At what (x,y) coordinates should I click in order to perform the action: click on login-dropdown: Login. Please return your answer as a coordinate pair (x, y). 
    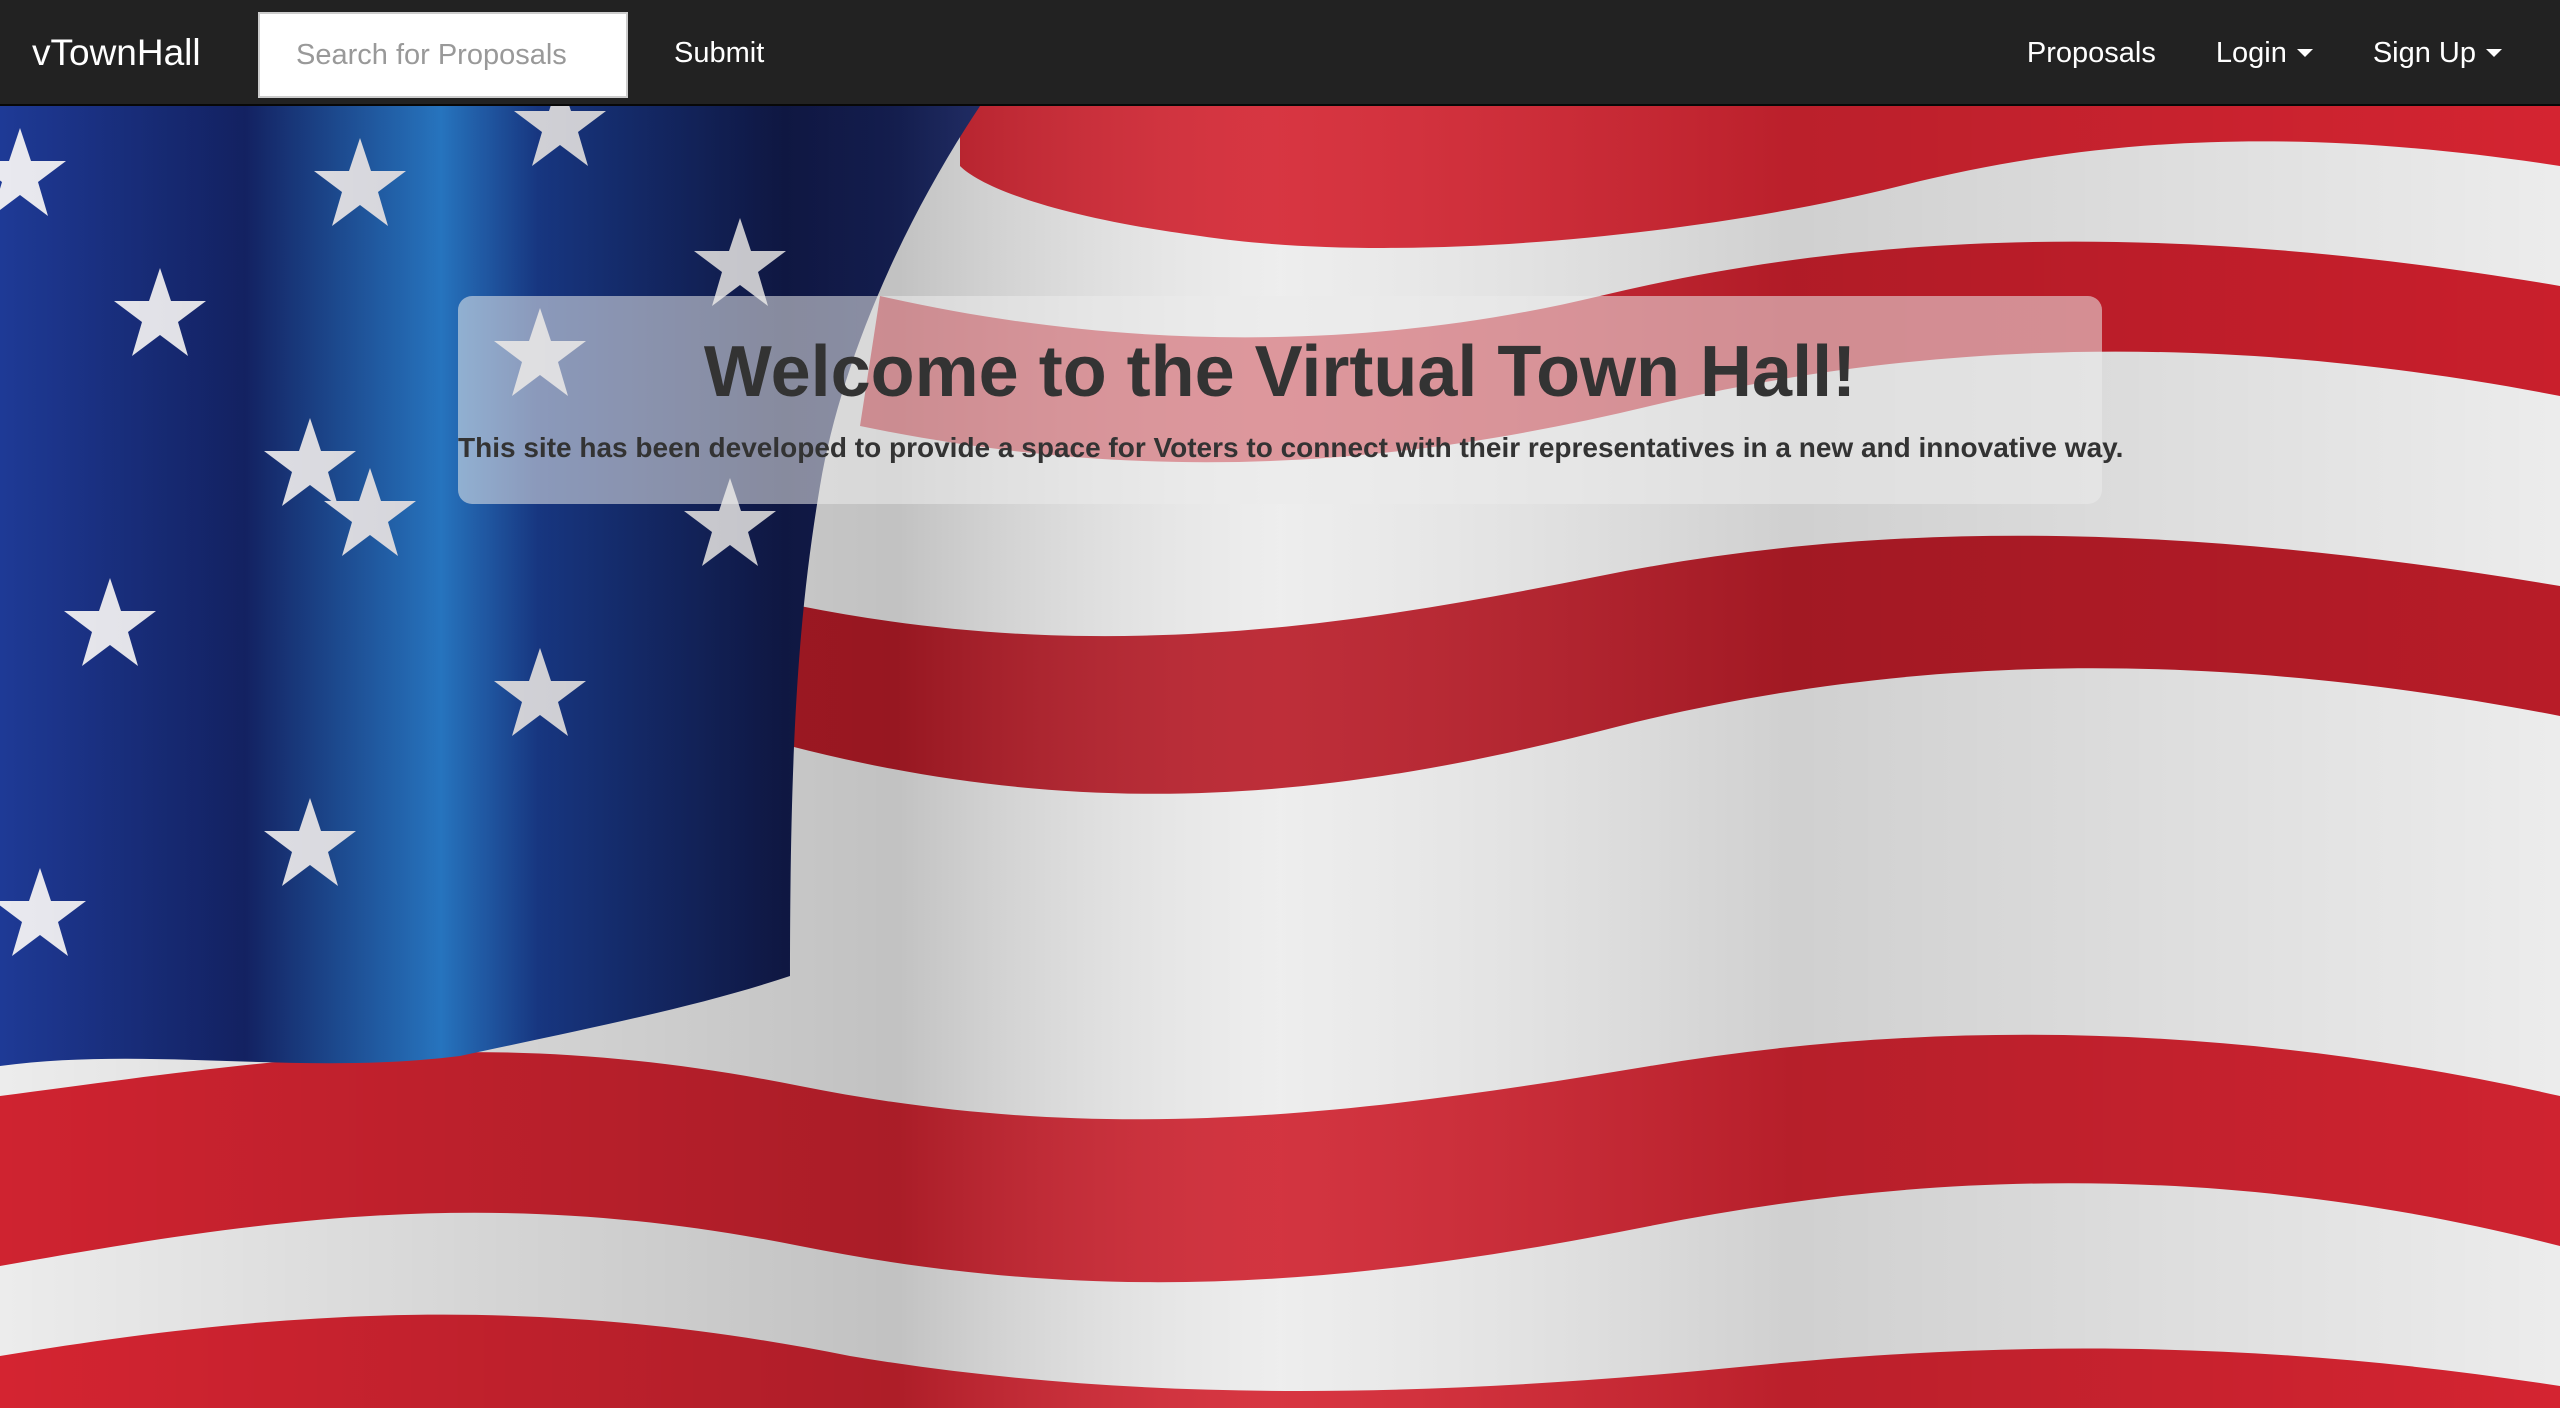
    Looking at the image, I should click on (2264, 53).